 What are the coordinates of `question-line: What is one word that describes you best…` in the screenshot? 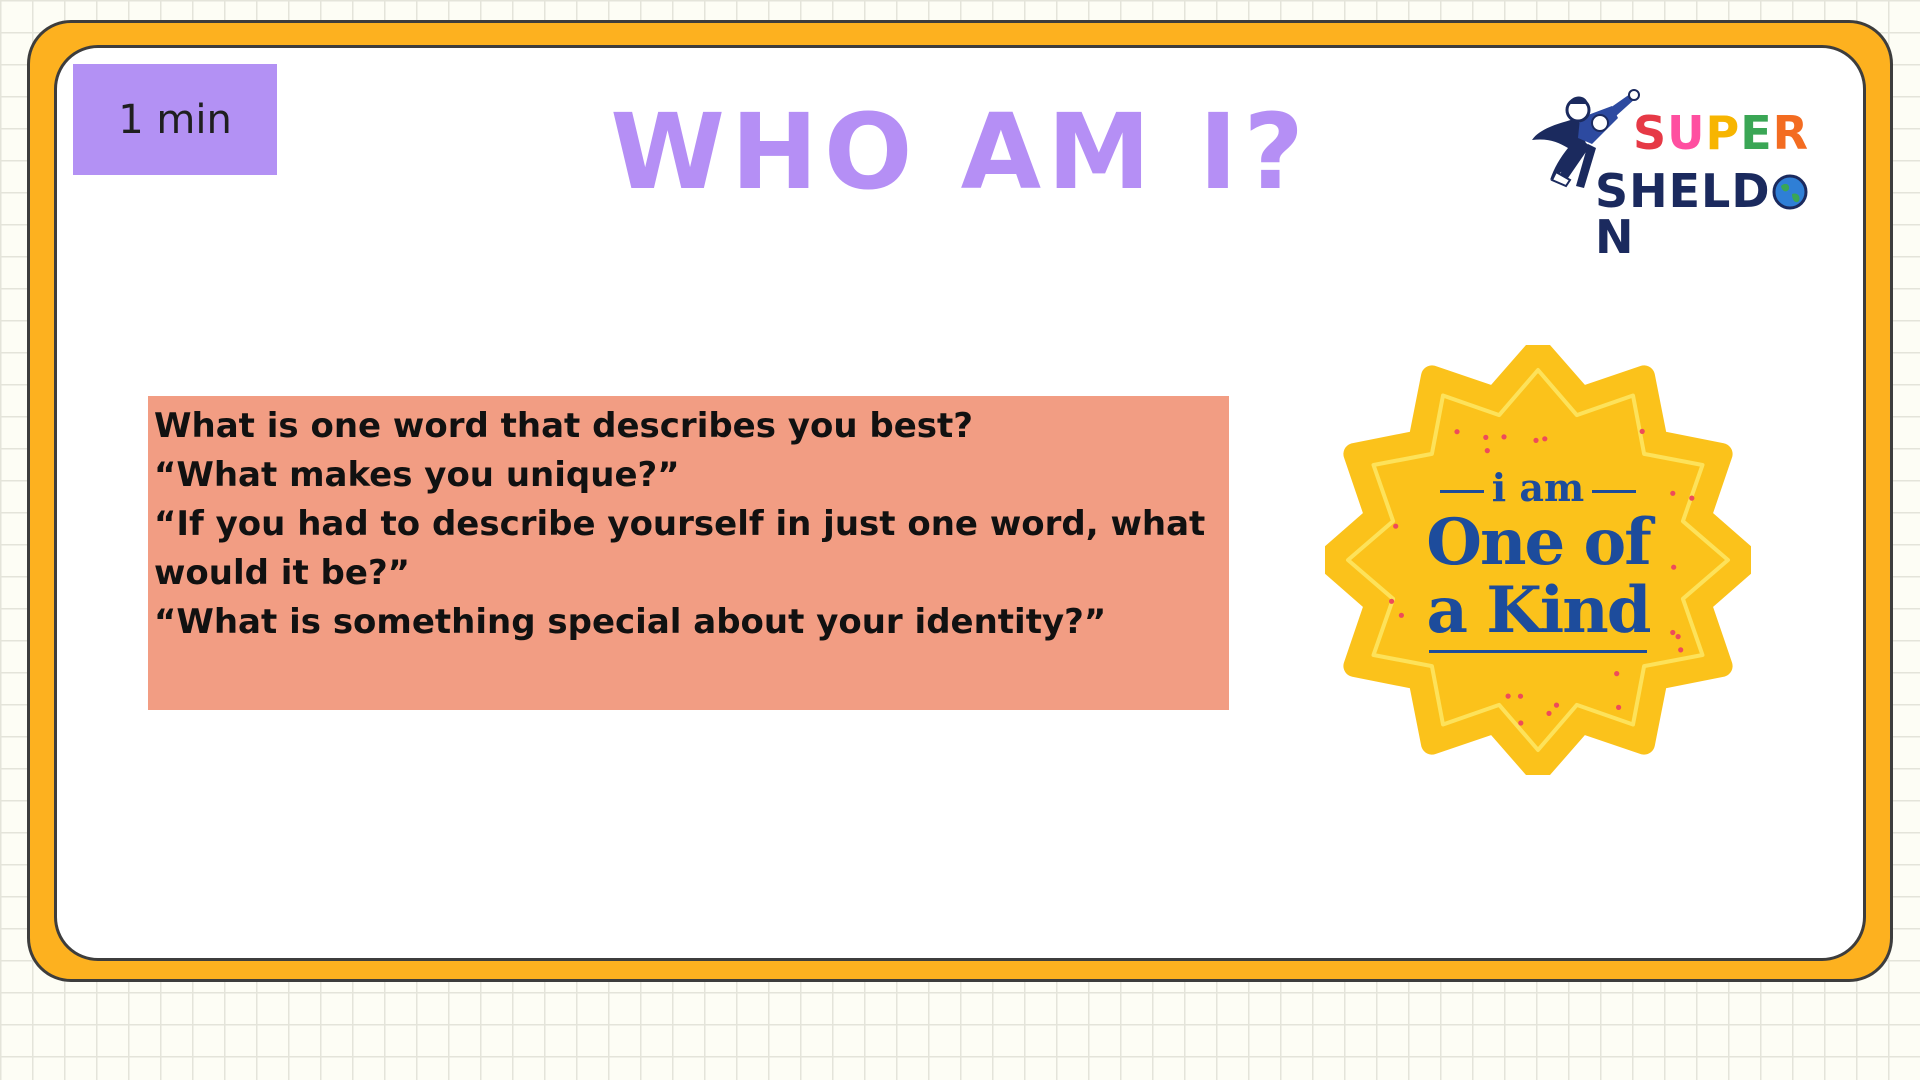 It's located at (563, 426).